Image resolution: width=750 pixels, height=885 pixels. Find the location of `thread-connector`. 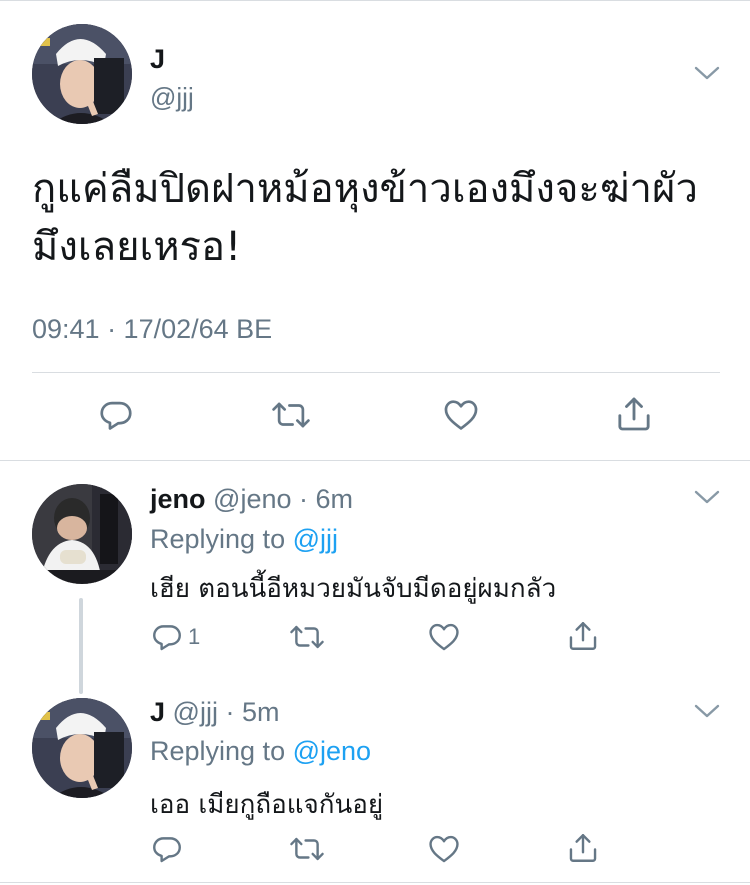

thread-connector is located at coordinates (81, 646).